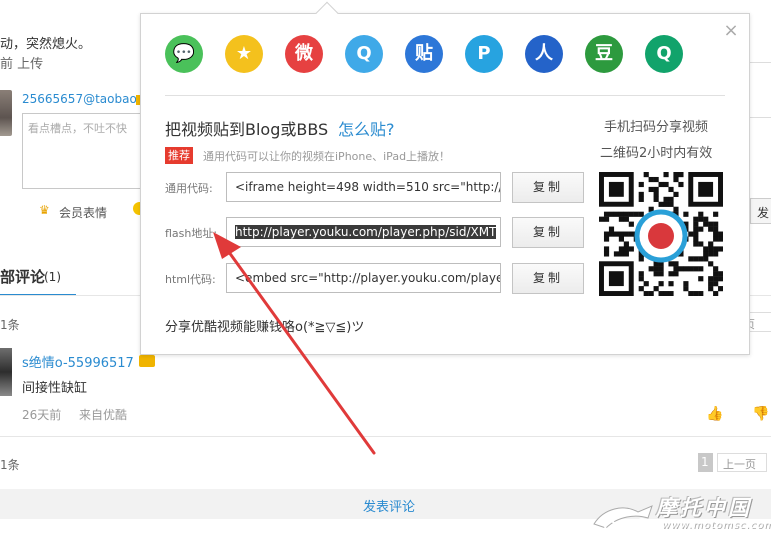 This screenshot has width=771, height=539. Describe the element at coordinates (760, 211) in the screenshot. I see `post-button: 发` at that location.